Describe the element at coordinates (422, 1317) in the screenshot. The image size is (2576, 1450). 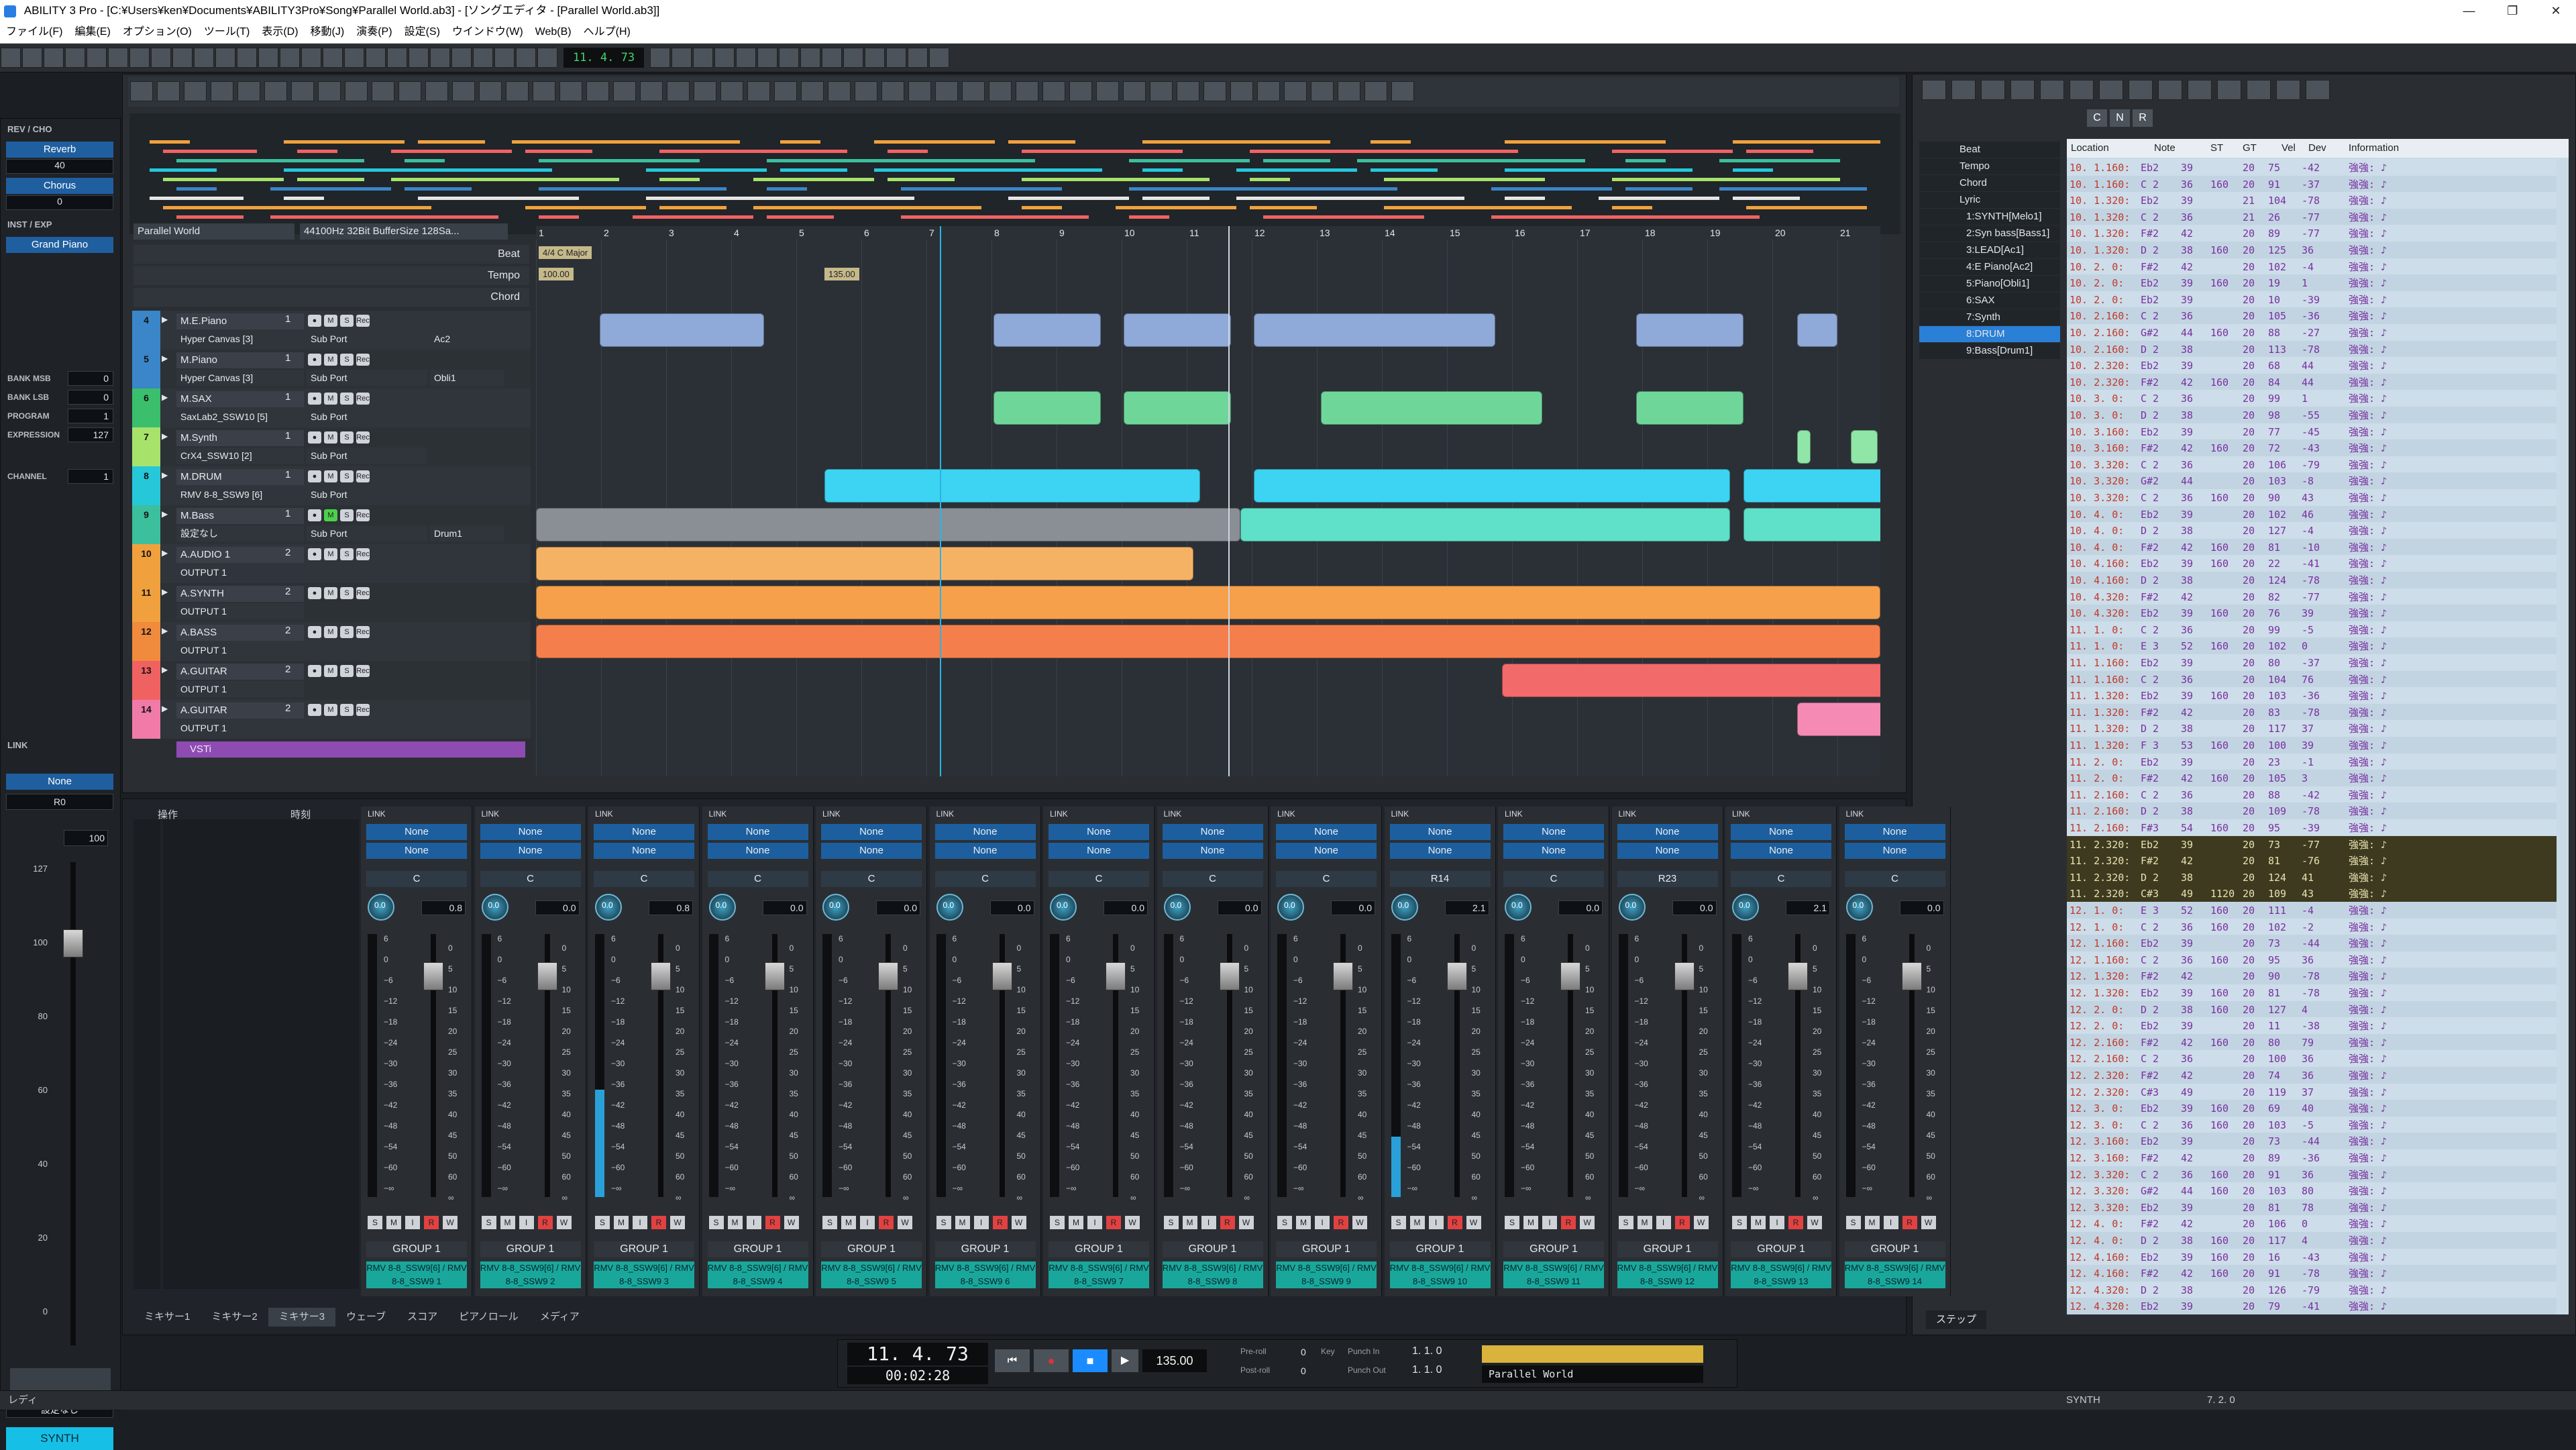
I see `editor-tab: スコア` at that location.